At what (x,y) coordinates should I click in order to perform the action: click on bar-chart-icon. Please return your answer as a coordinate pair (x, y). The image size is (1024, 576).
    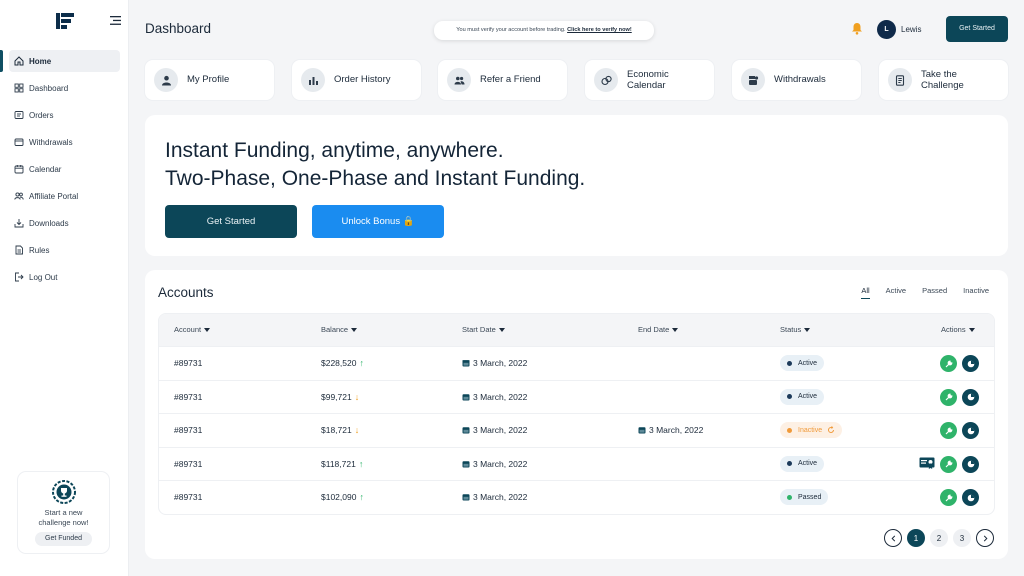
    Looking at the image, I should click on (313, 80).